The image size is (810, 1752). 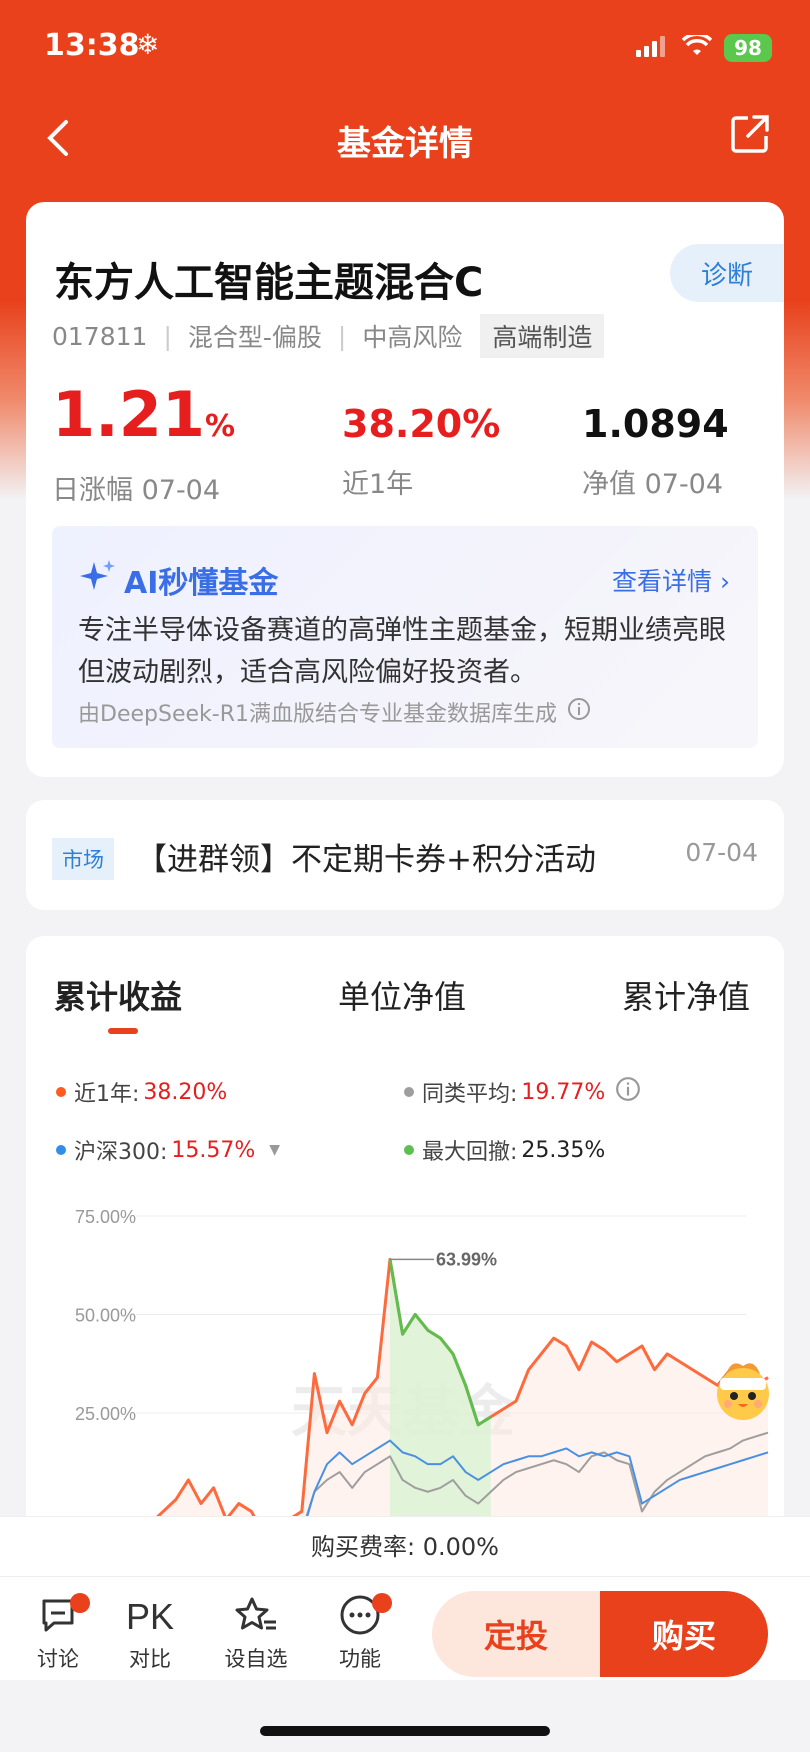 What do you see at coordinates (466, 1259) in the screenshot?
I see `peak-annotation-label: 63.99%` at bounding box center [466, 1259].